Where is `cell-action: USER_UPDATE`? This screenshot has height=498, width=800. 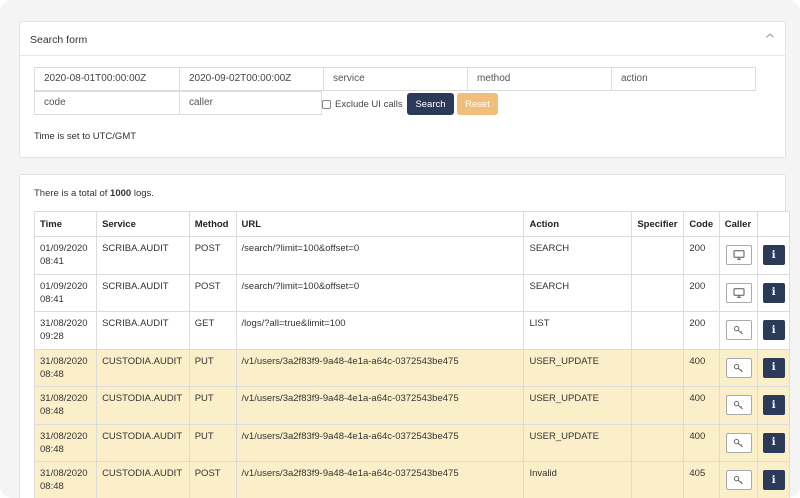 cell-action: USER_UPDATE is located at coordinates (578, 367).